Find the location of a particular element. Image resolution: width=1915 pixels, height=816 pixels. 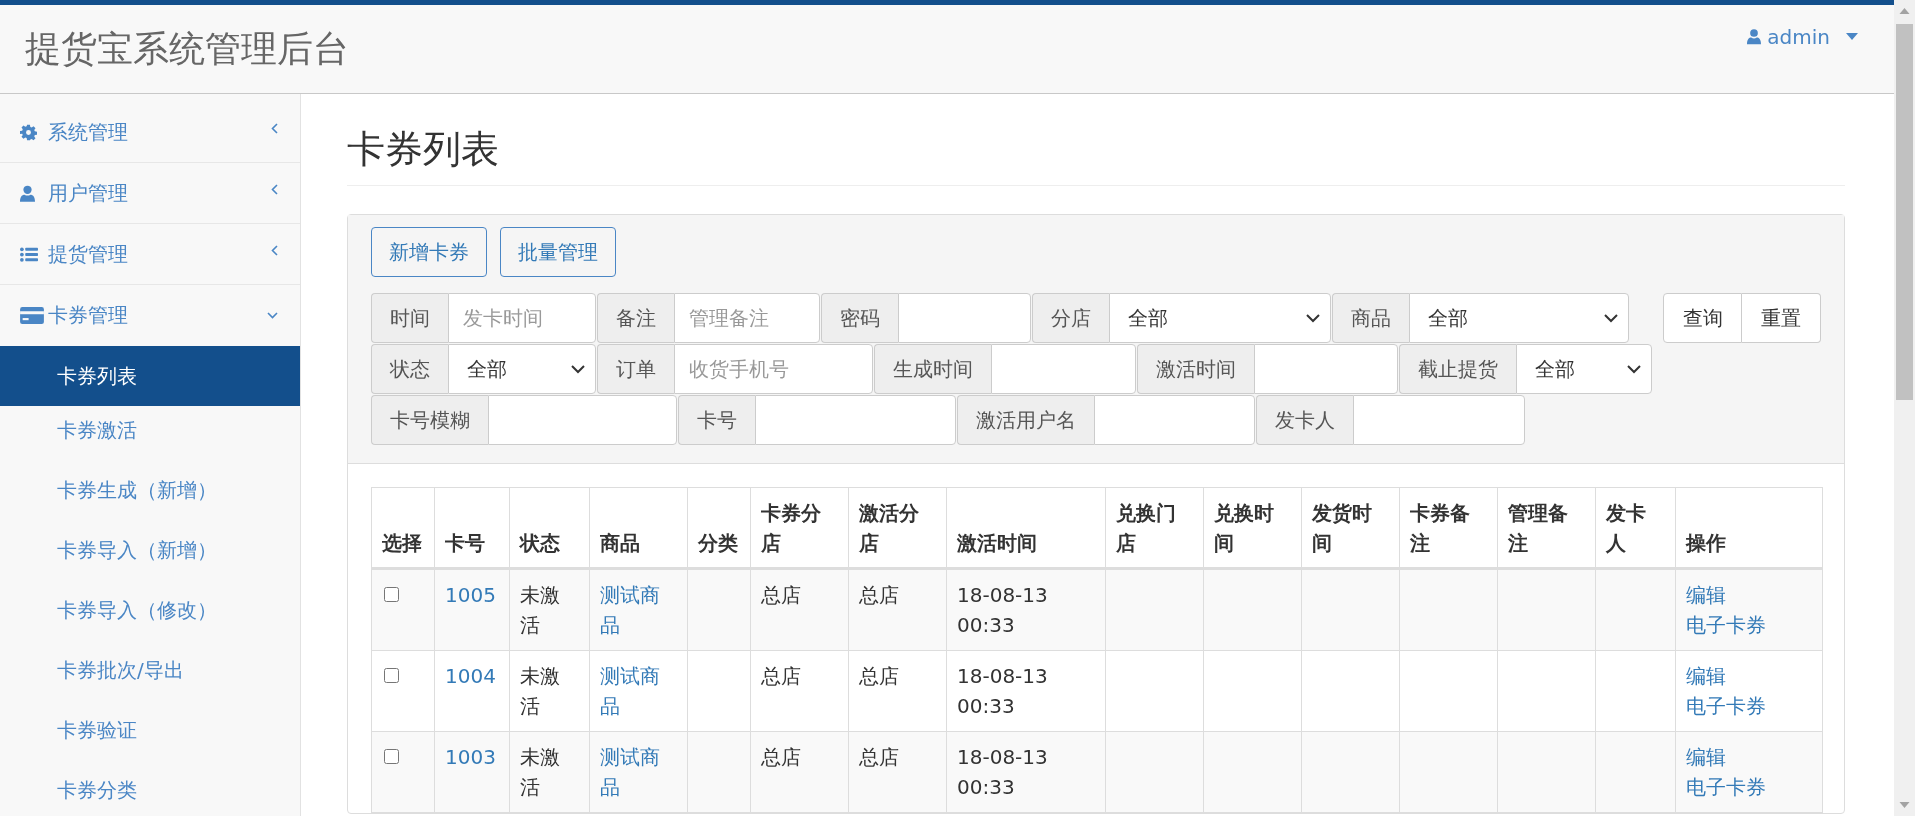

sidebar-item: 提货管理 is located at coordinates (150, 254).